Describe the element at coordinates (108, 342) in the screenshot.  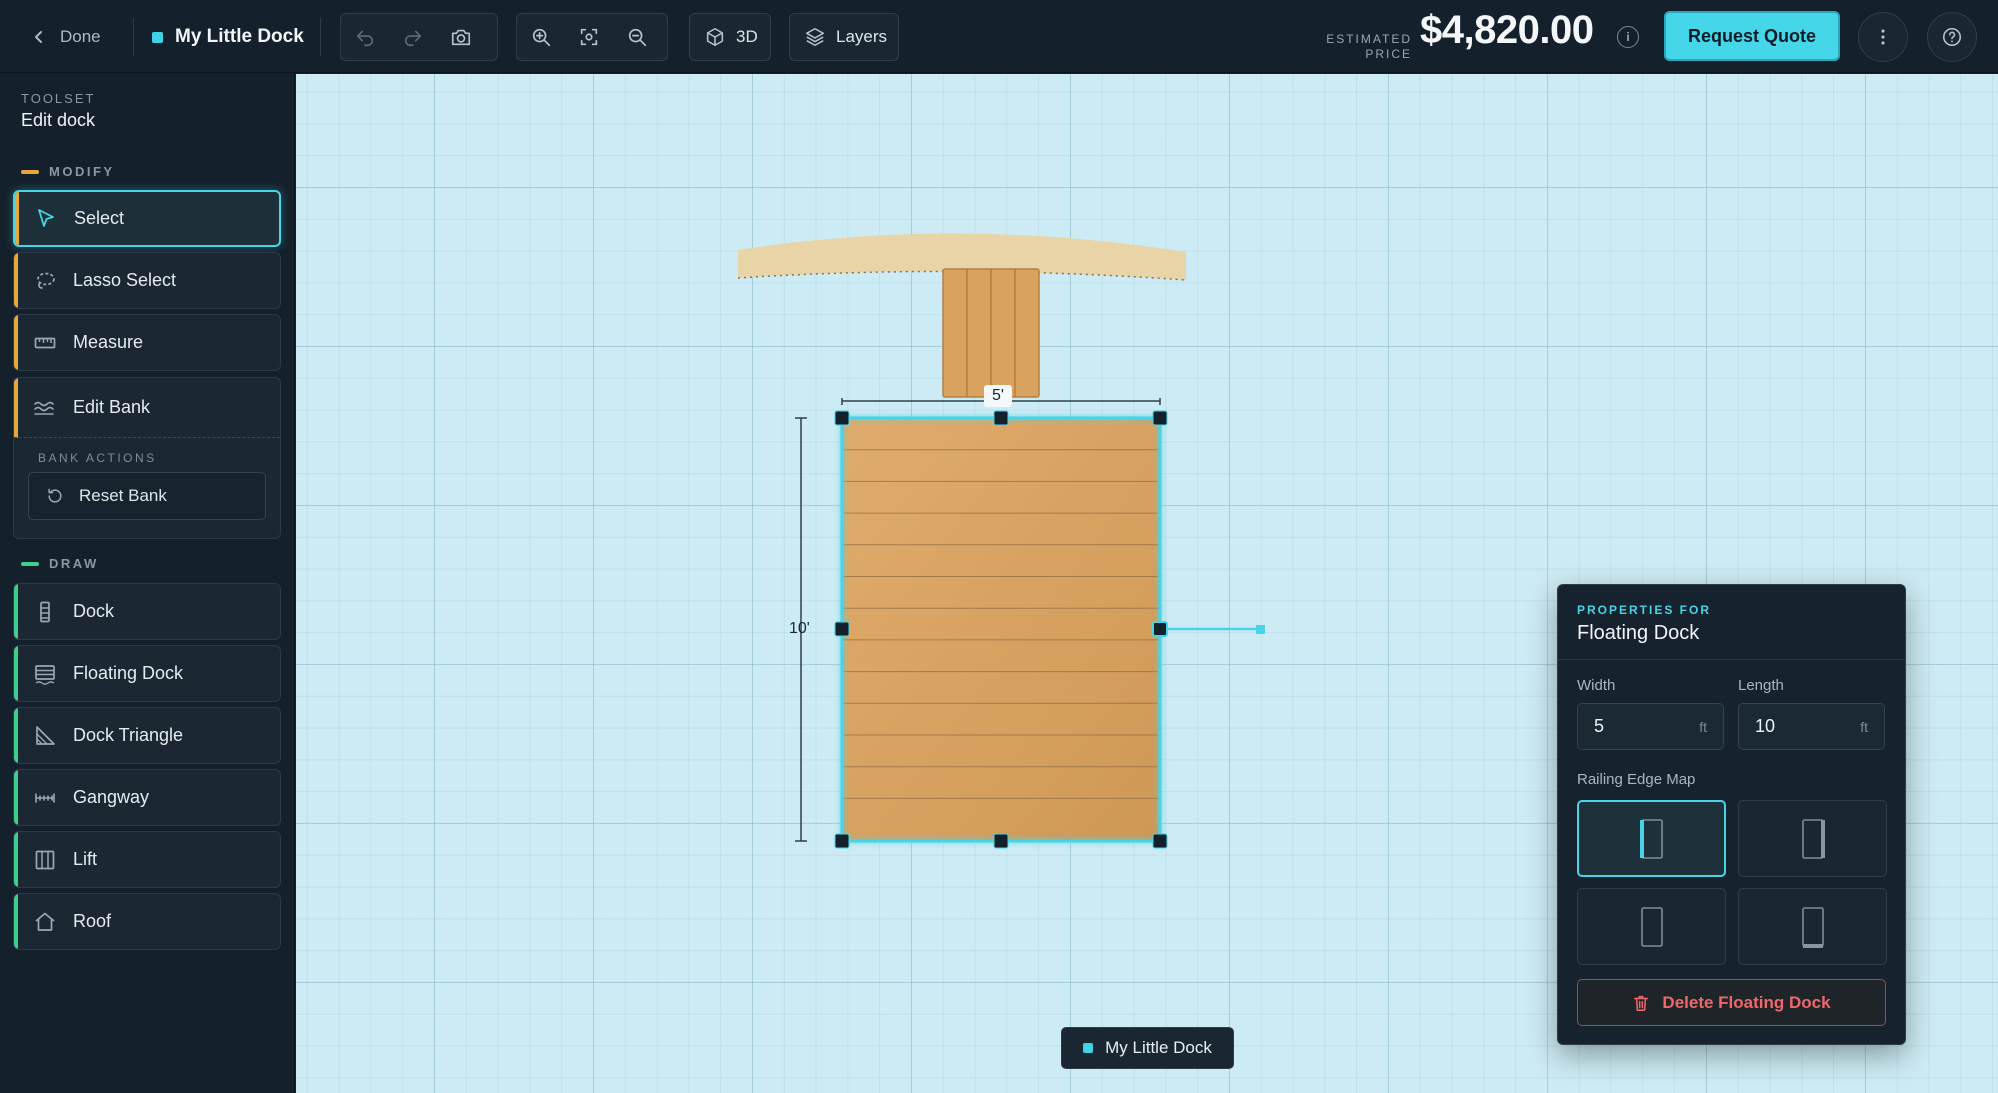
I see `tool-label: Measure` at that location.